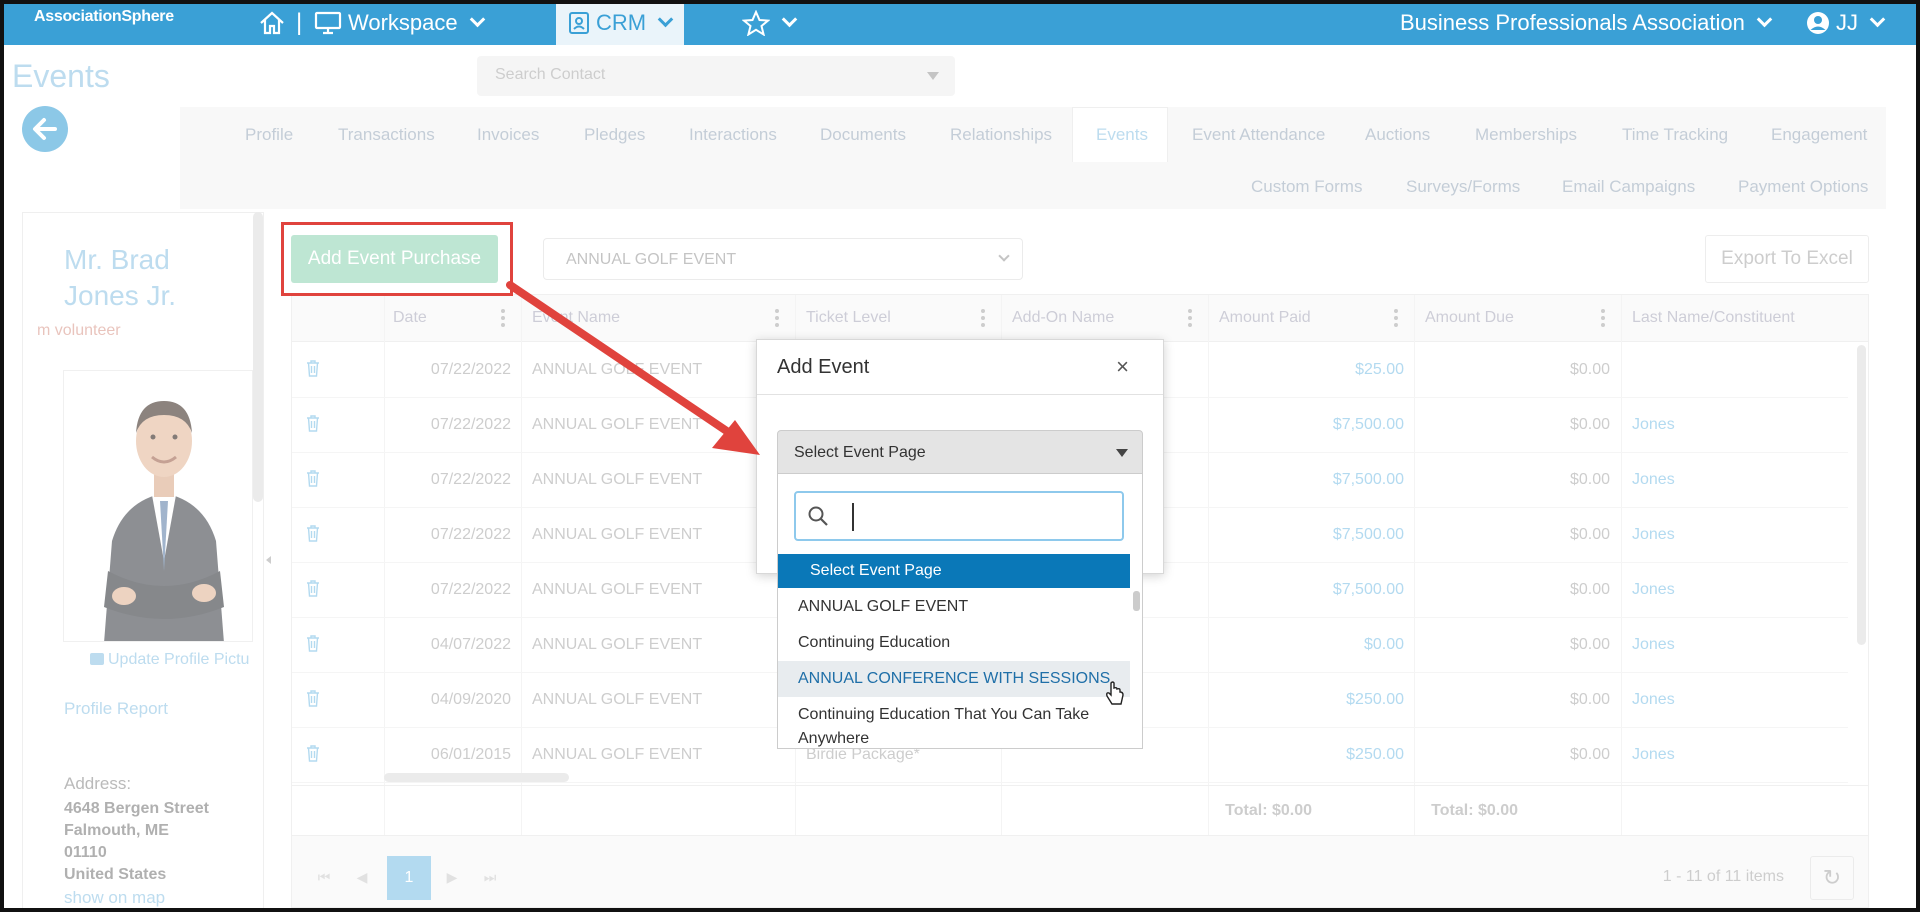 The width and height of the screenshot is (1920, 912). I want to click on highlight-box, so click(397, 259).